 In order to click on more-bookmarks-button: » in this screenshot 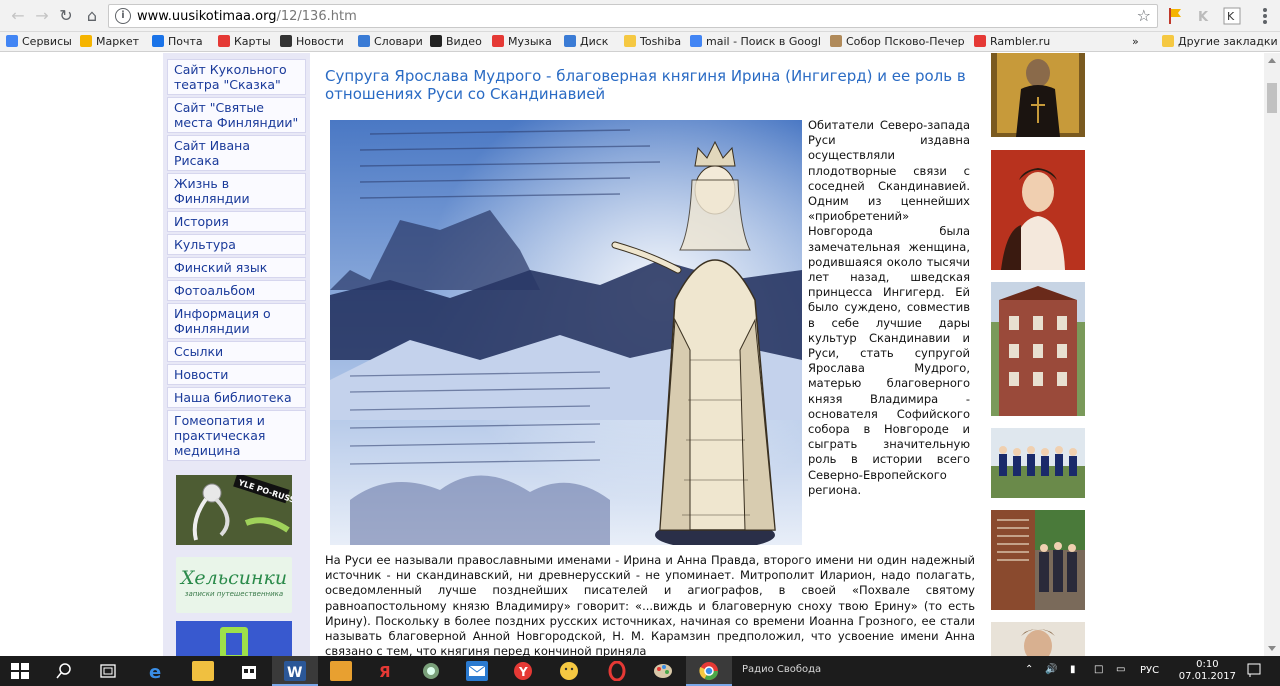, I will do `click(1135, 42)`.